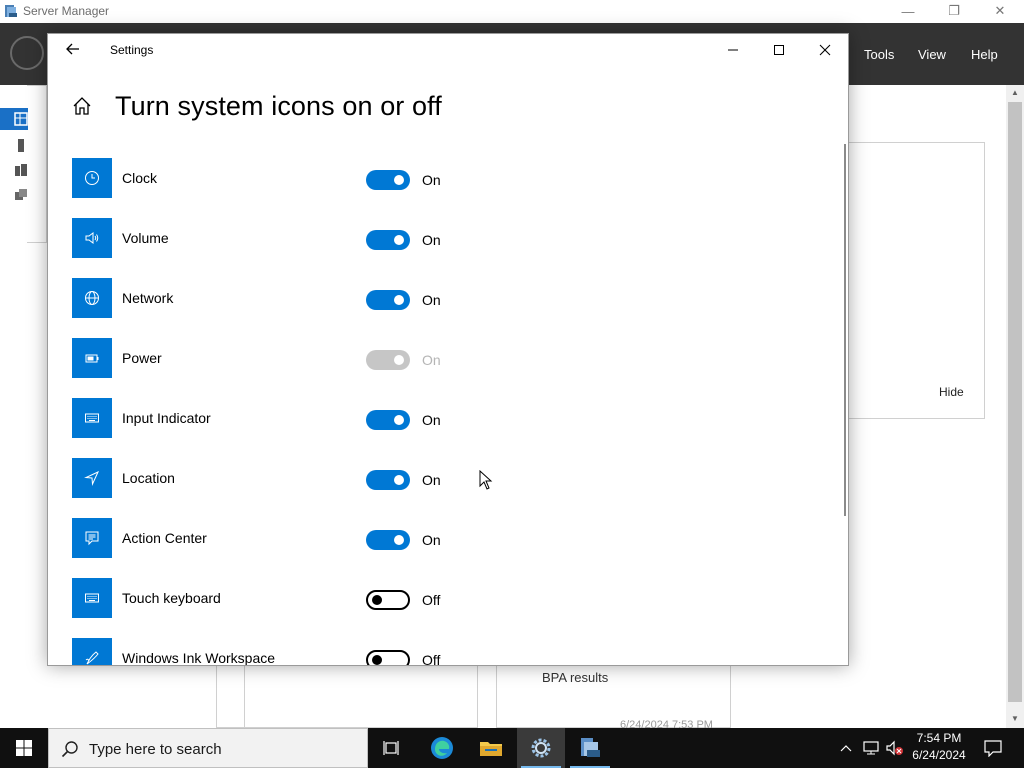 The width and height of the screenshot is (1024, 768). I want to click on clock-time: 7:54 PM, so click(939, 738).